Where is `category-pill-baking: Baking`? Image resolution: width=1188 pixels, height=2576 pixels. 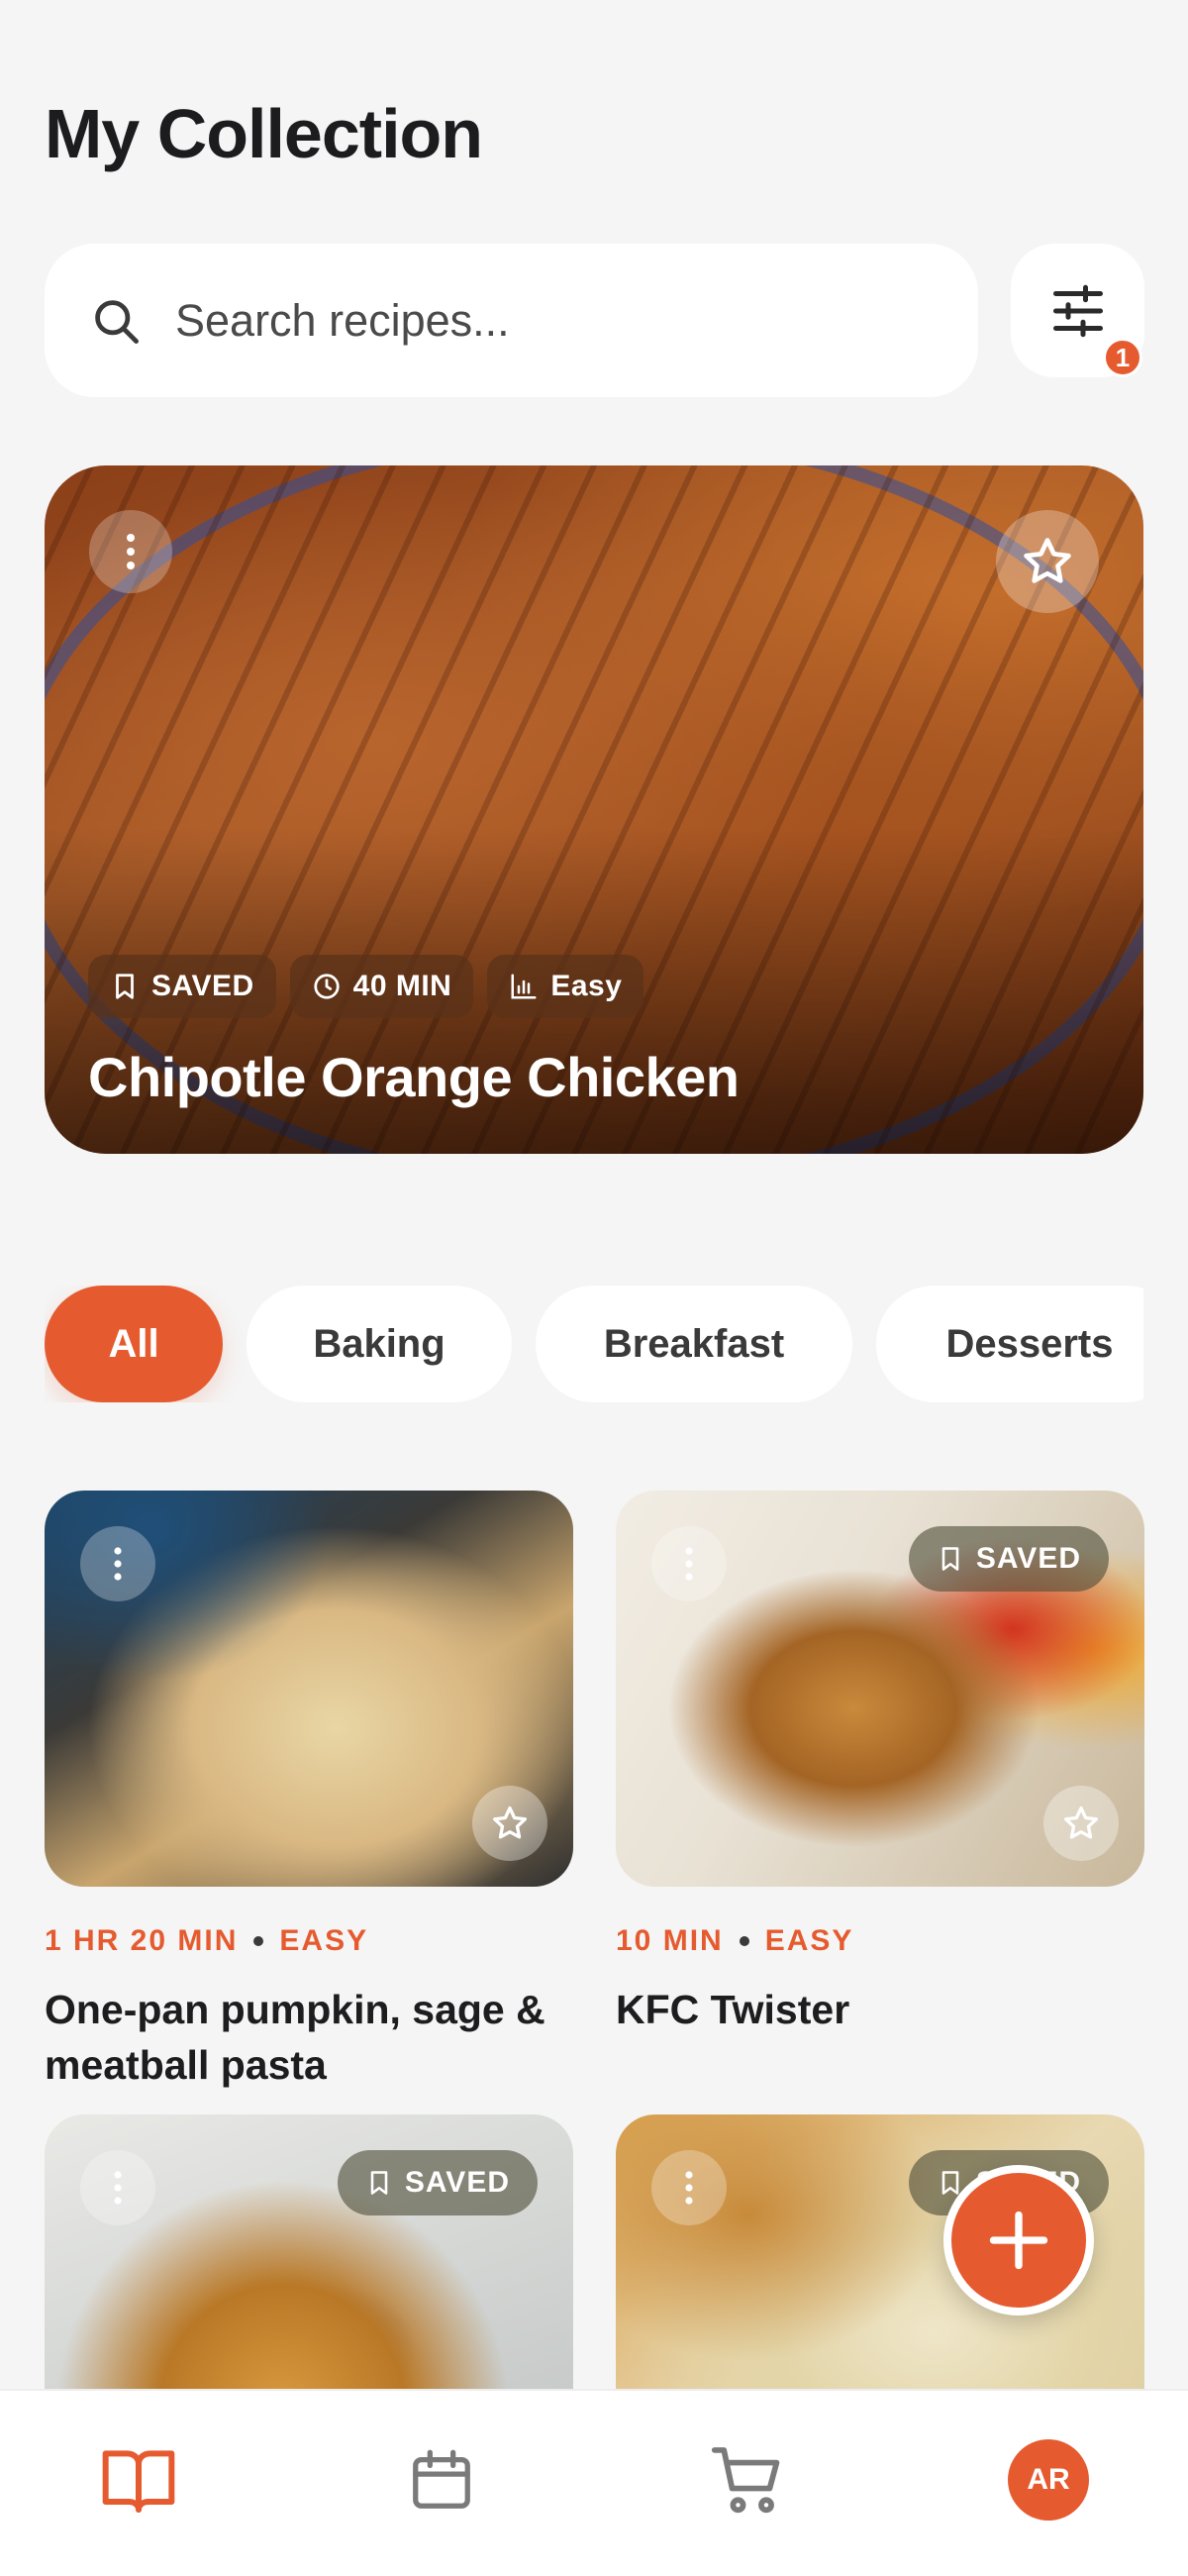 category-pill-baking: Baking is located at coordinates (380, 1344).